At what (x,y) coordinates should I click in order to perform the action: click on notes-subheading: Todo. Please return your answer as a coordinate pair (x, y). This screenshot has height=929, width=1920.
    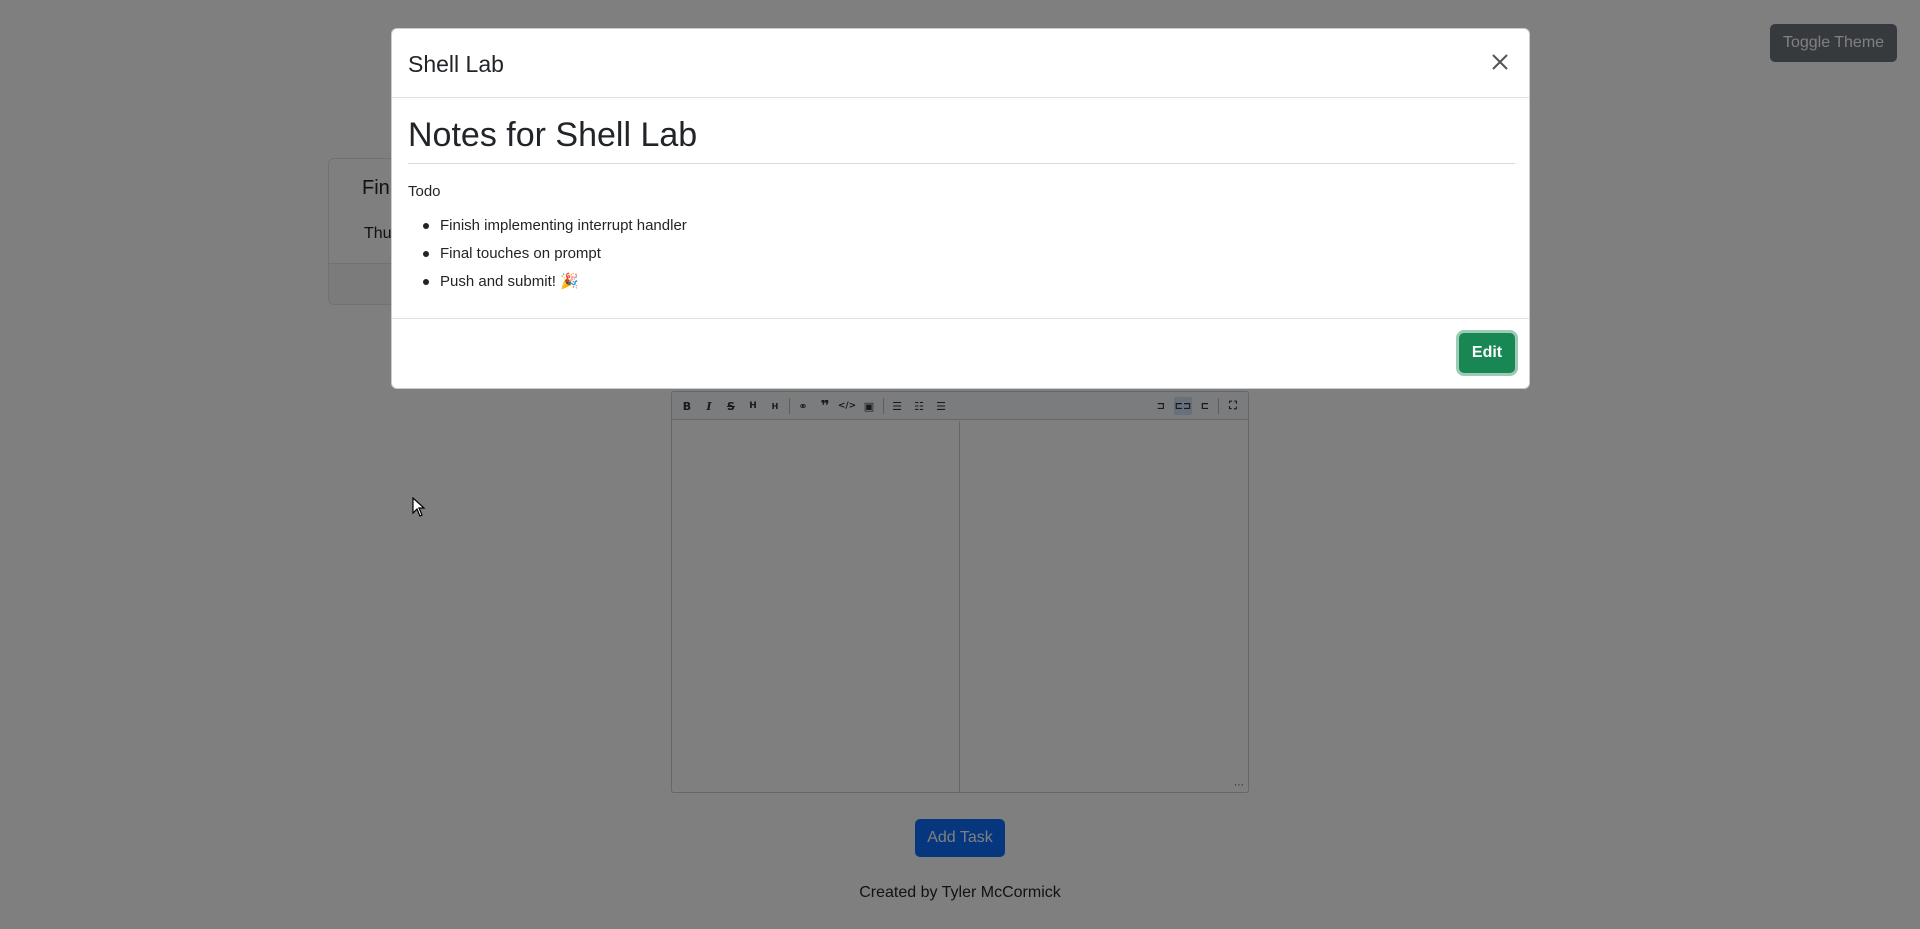
    Looking at the image, I should click on (424, 191).